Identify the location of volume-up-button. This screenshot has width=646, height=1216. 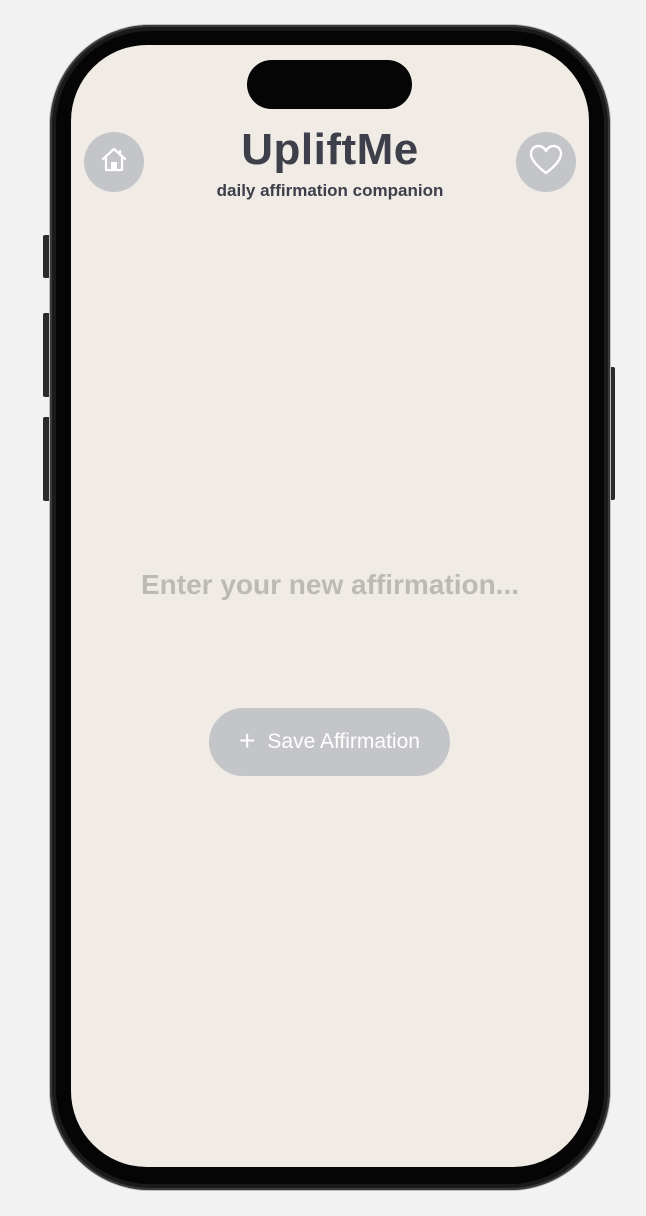
(46, 355).